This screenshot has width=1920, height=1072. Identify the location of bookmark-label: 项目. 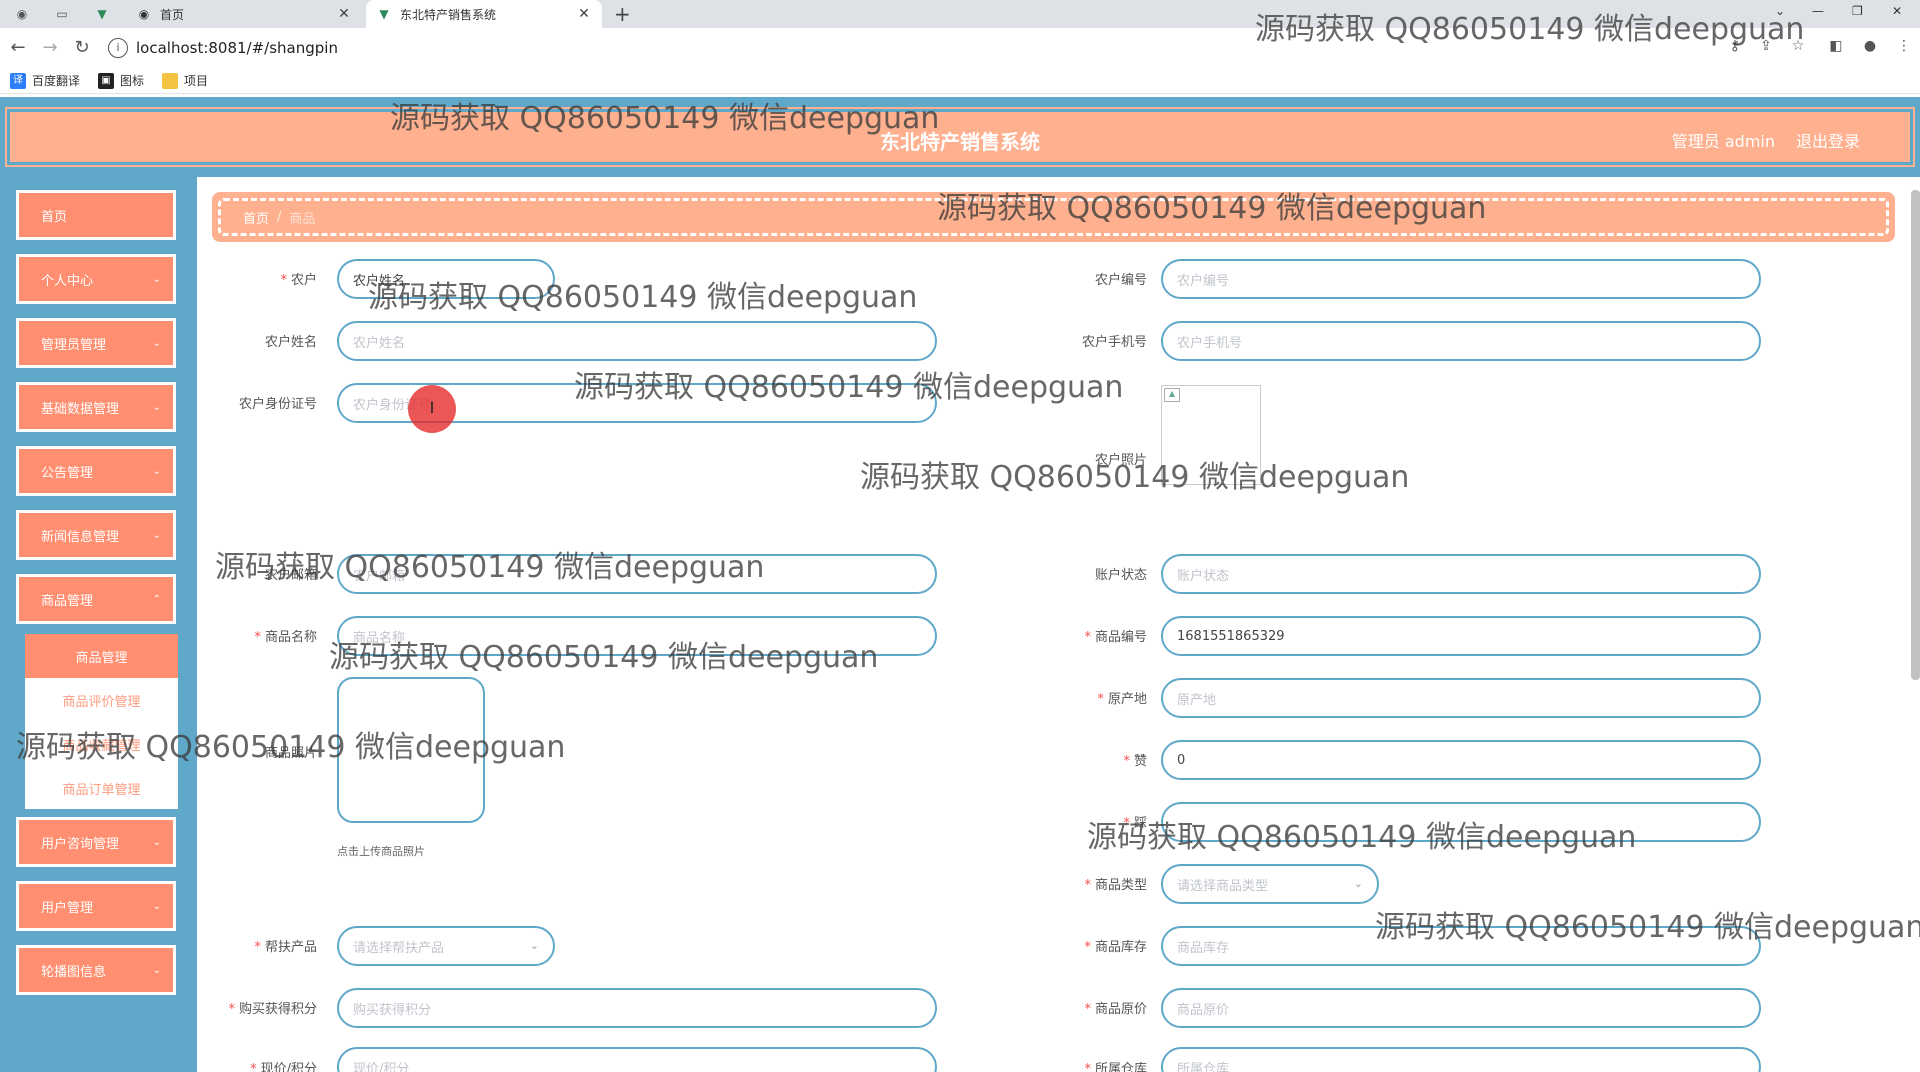
(196, 81).